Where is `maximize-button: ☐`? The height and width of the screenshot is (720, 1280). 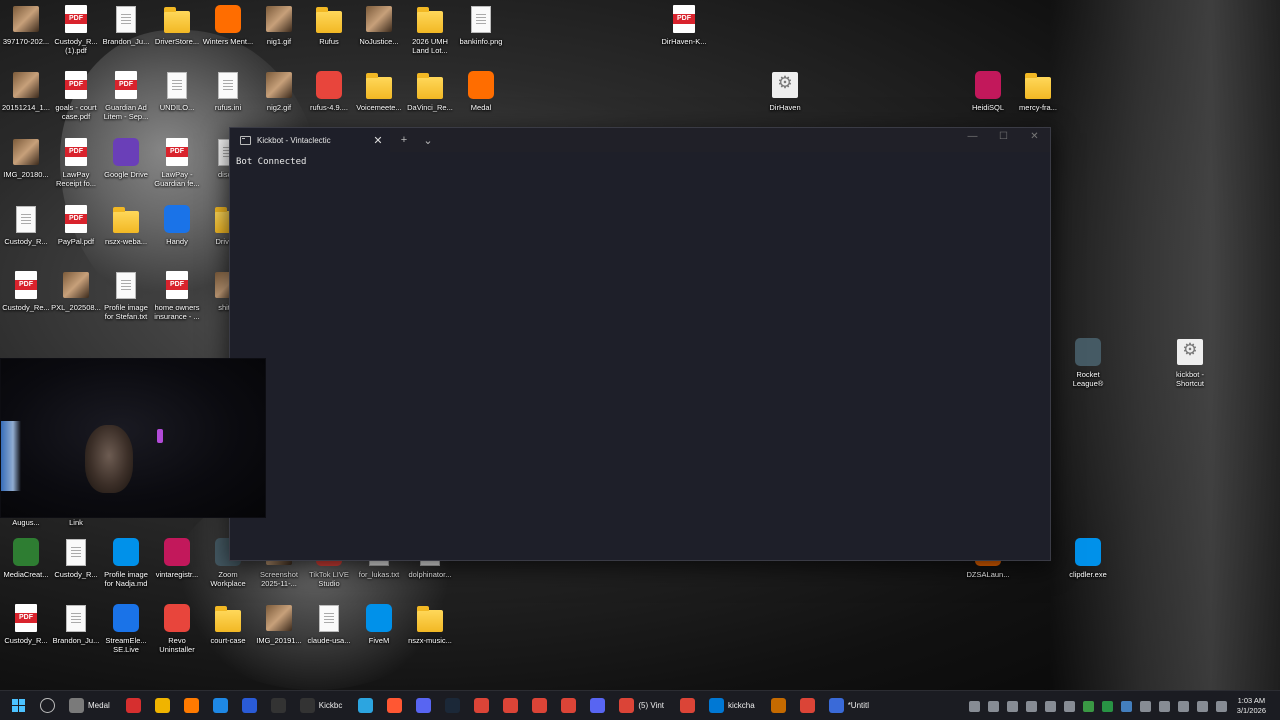
maximize-button: ☐ is located at coordinates (1003, 140).